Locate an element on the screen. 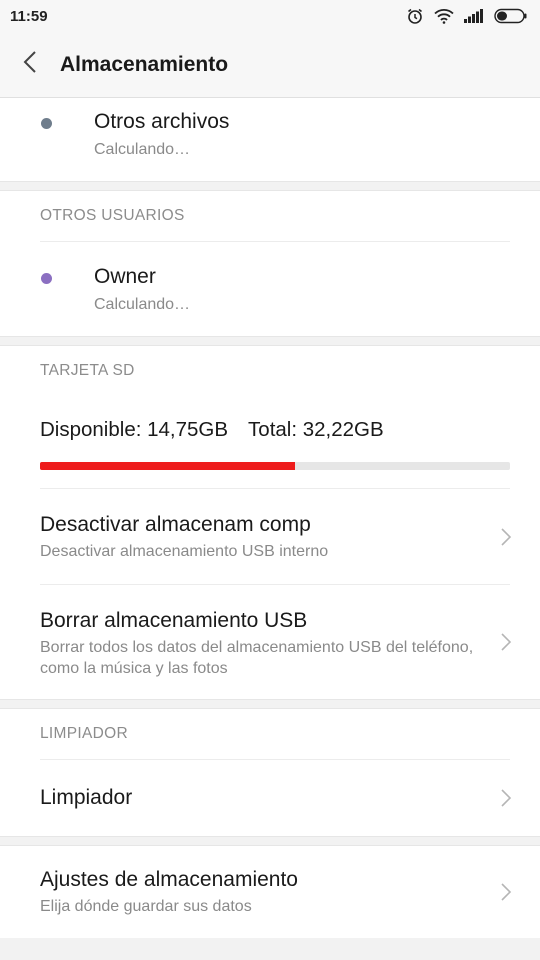 The width and height of the screenshot is (540, 960). usage-bar is located at coordinates (275, 466).